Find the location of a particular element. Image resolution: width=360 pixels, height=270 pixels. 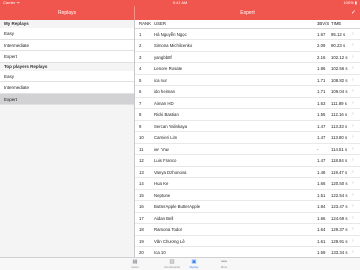

time-cell: 114.51 s is located at coordinates (339, 149).